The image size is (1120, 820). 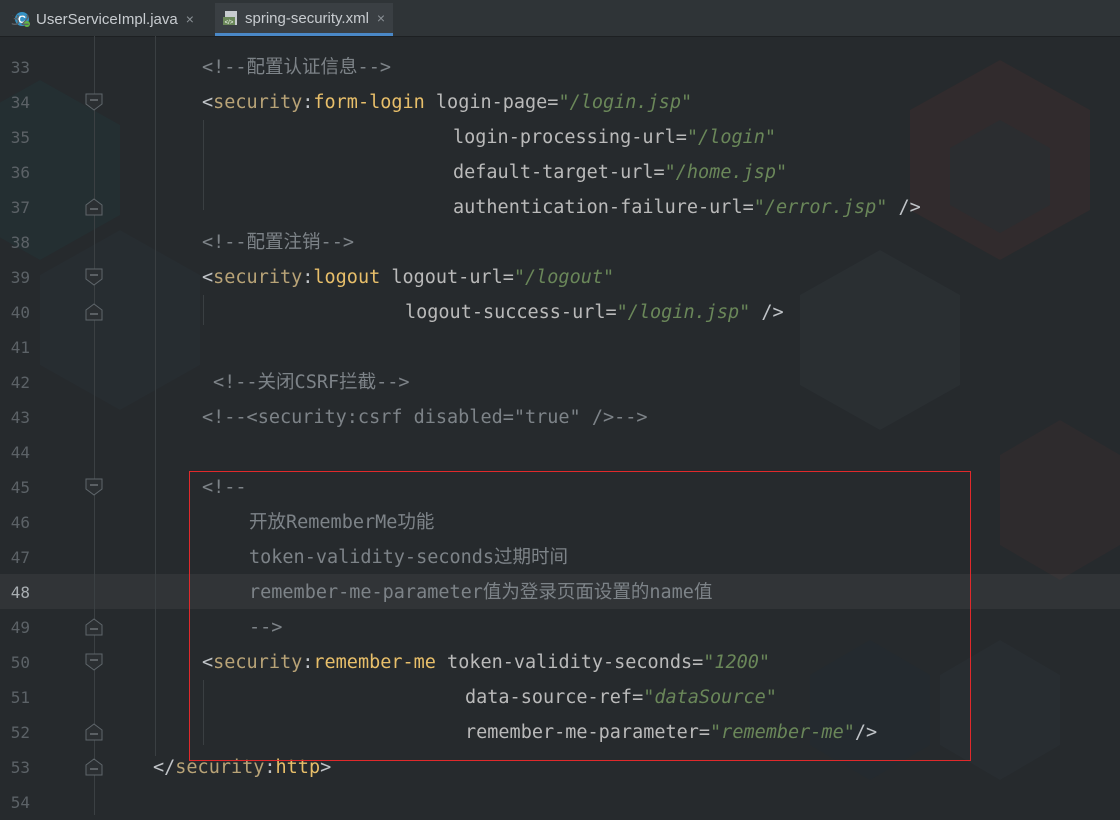 I want to click on code-attribute: login-page=, so click(x=491, y=102).